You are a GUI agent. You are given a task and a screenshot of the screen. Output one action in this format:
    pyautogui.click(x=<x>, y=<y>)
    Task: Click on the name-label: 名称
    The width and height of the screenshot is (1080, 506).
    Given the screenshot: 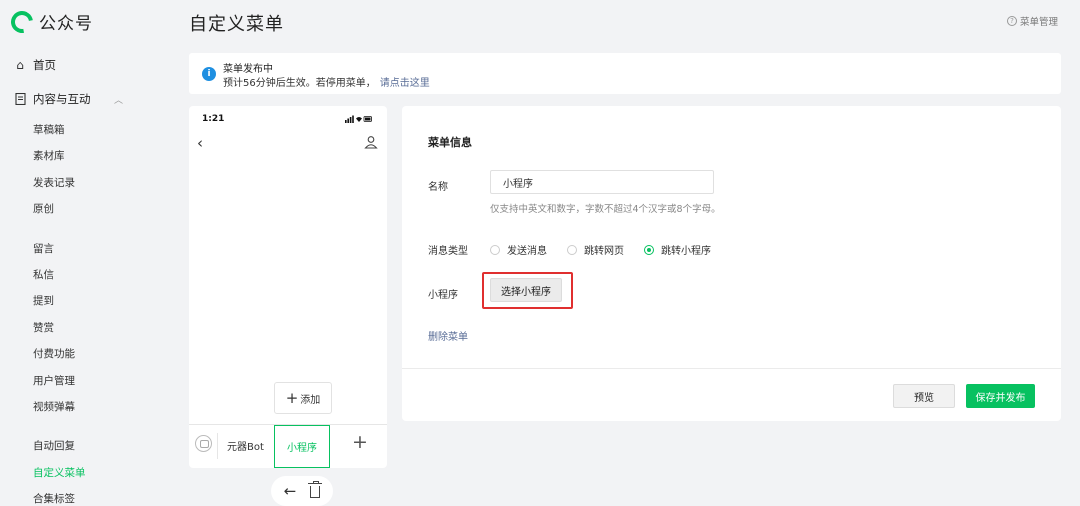 What is the action you would take?
    pyautogui.click(x=438, y=187)
    